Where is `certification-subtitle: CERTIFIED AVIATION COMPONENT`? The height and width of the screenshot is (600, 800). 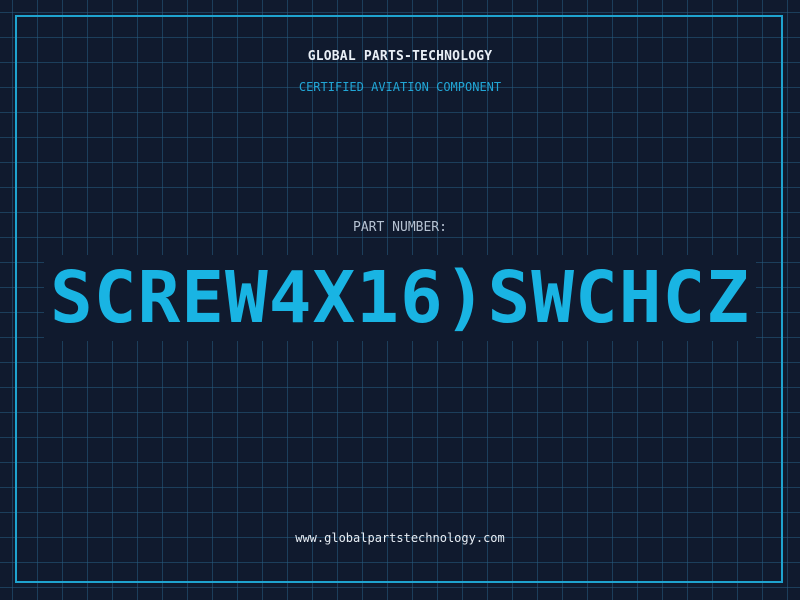 certification-subtitle: CERTIFIED AVIATION COMPONENT is located at coordinates (400, 87).